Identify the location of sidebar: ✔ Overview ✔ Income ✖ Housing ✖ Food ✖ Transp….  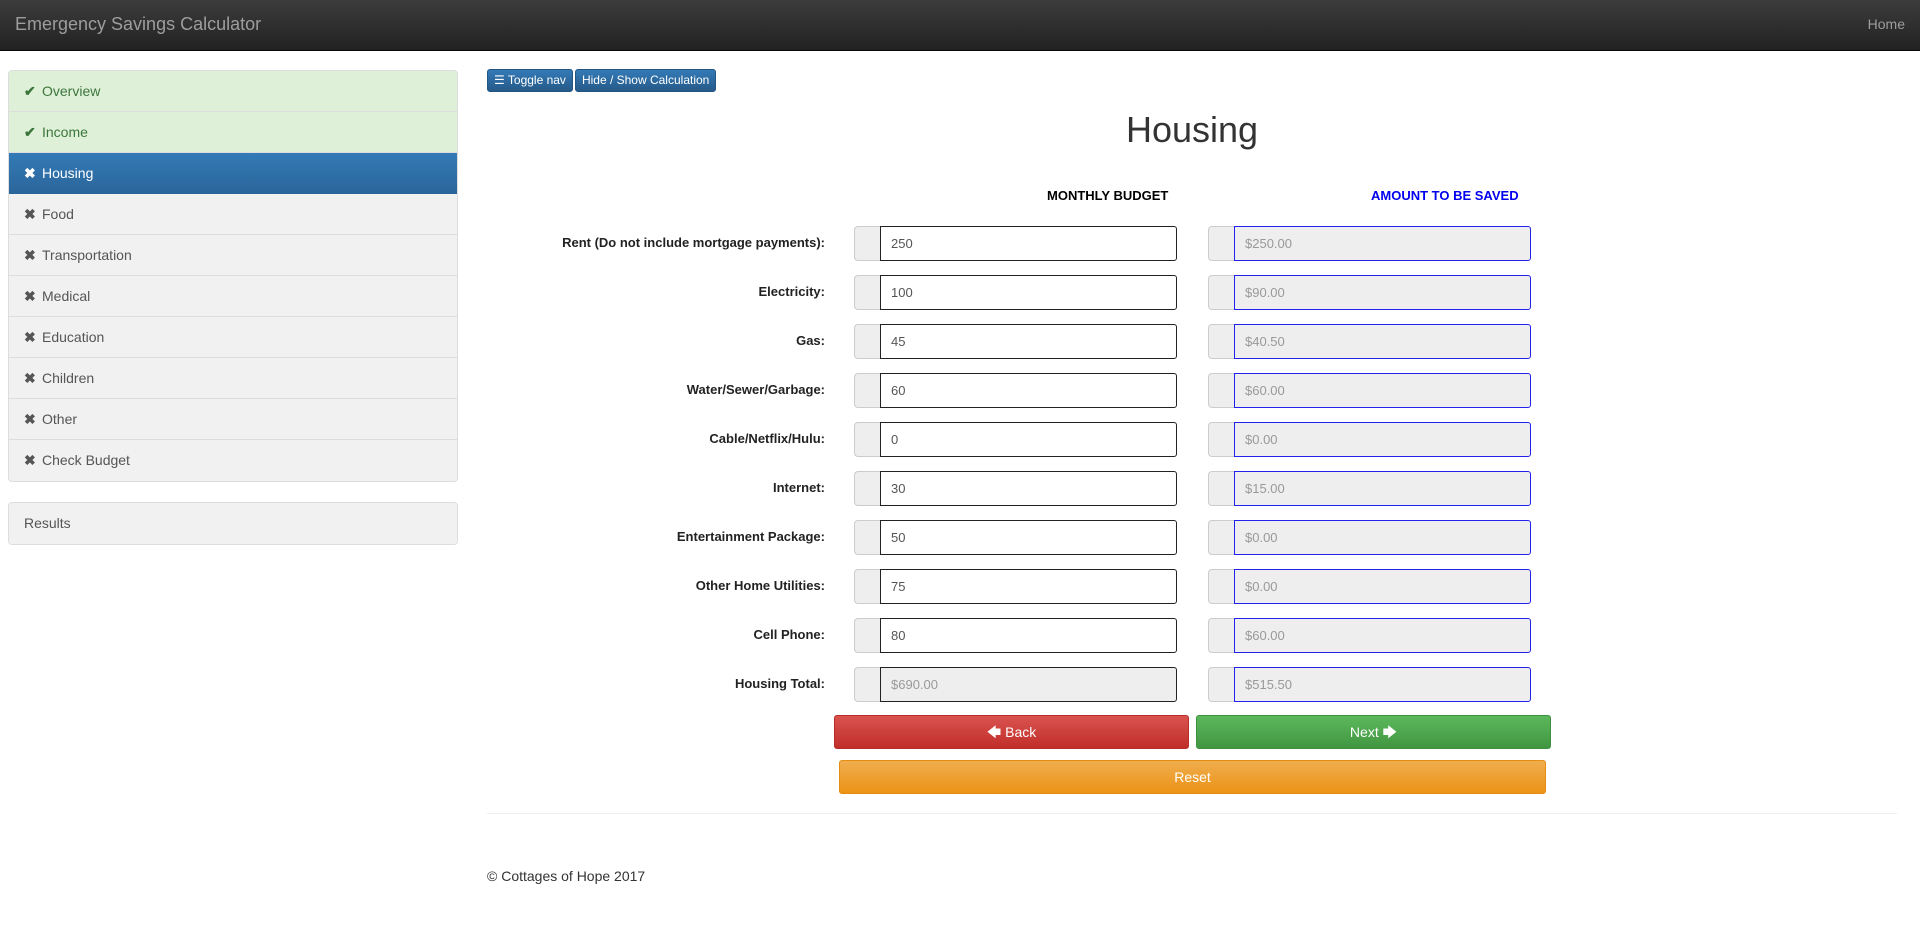
(233, 307).